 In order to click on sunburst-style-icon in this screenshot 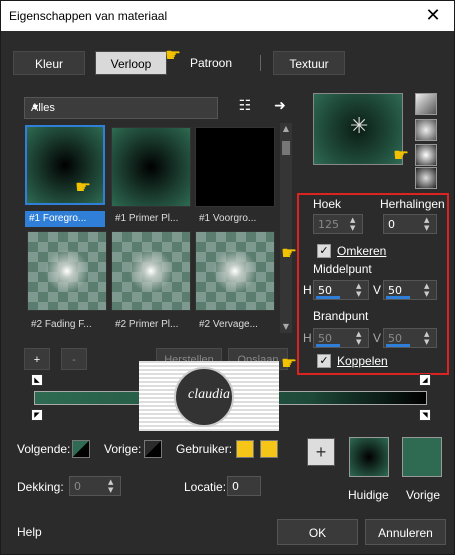, I will do `click(426, 155)`.